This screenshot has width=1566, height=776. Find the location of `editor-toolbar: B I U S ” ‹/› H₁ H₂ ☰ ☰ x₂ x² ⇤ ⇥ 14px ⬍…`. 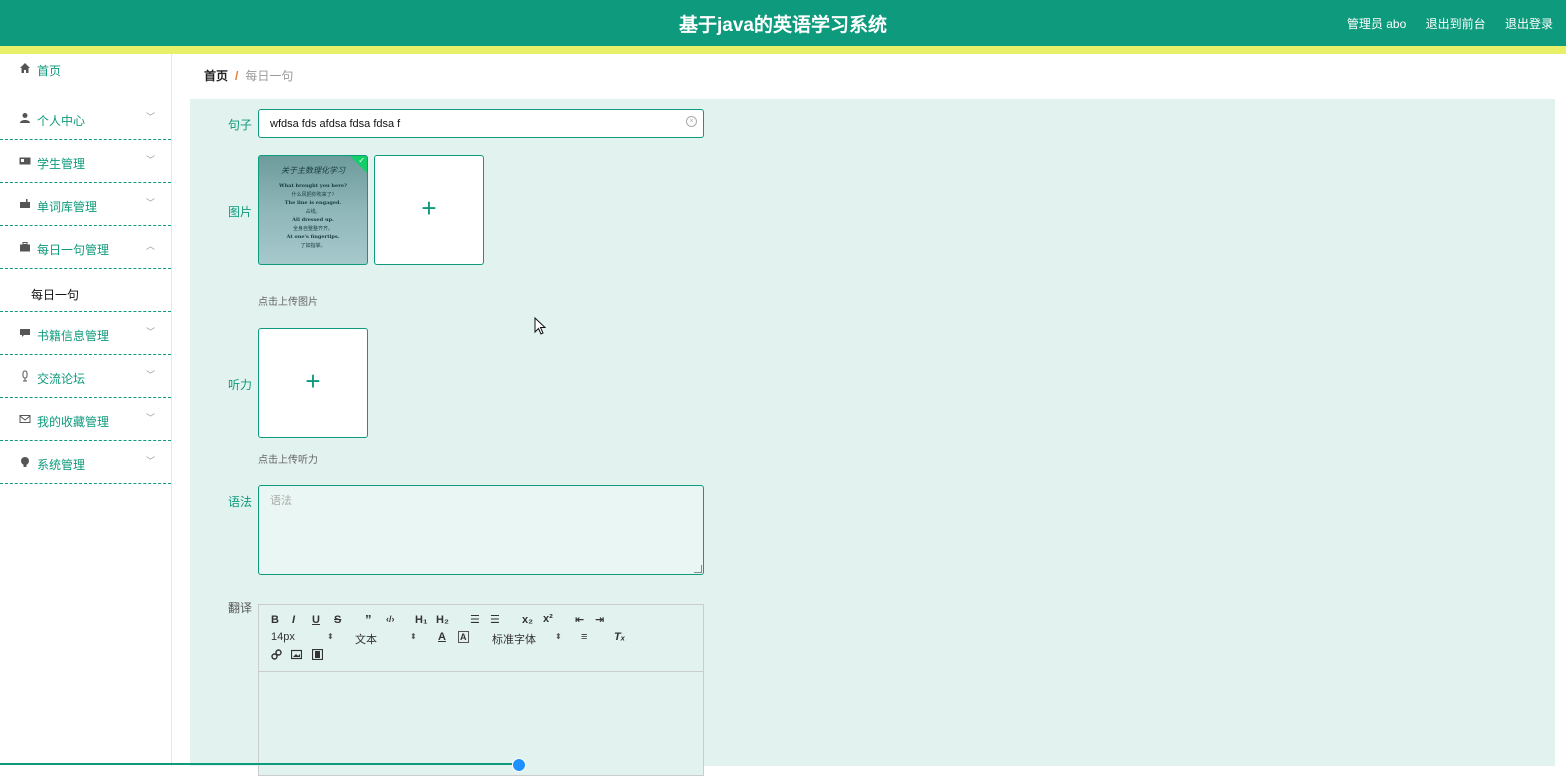

editor-toolbar: B I U S ” ‹/› H₁ H₂ ☰ ☰ x₂ x² ⇤ ⇥ 14px ⬍… is located at coordinates (481, 638).